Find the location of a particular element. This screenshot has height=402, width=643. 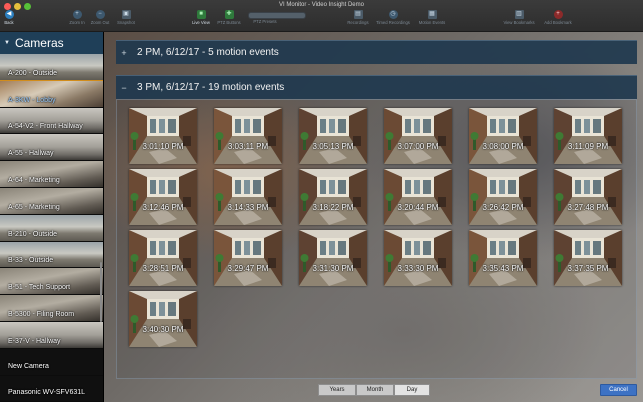

camera-item: B-51 - Tech Support is located at coordinates (51, 282).